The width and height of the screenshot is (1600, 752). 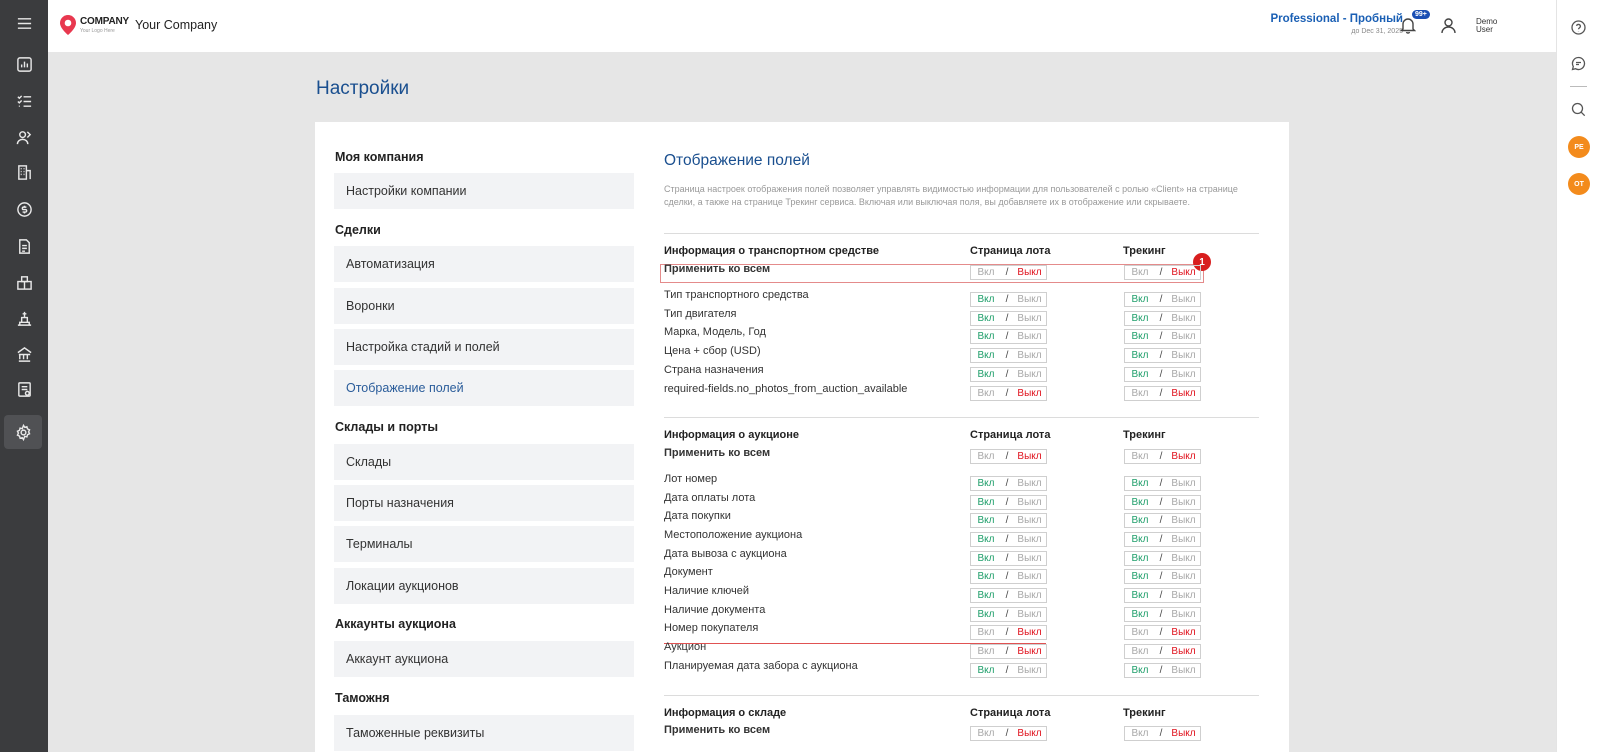 What do you see at coordinates (24, 246) in the screenshot?
I see `documents-icon` at bounding box center [24, 246].